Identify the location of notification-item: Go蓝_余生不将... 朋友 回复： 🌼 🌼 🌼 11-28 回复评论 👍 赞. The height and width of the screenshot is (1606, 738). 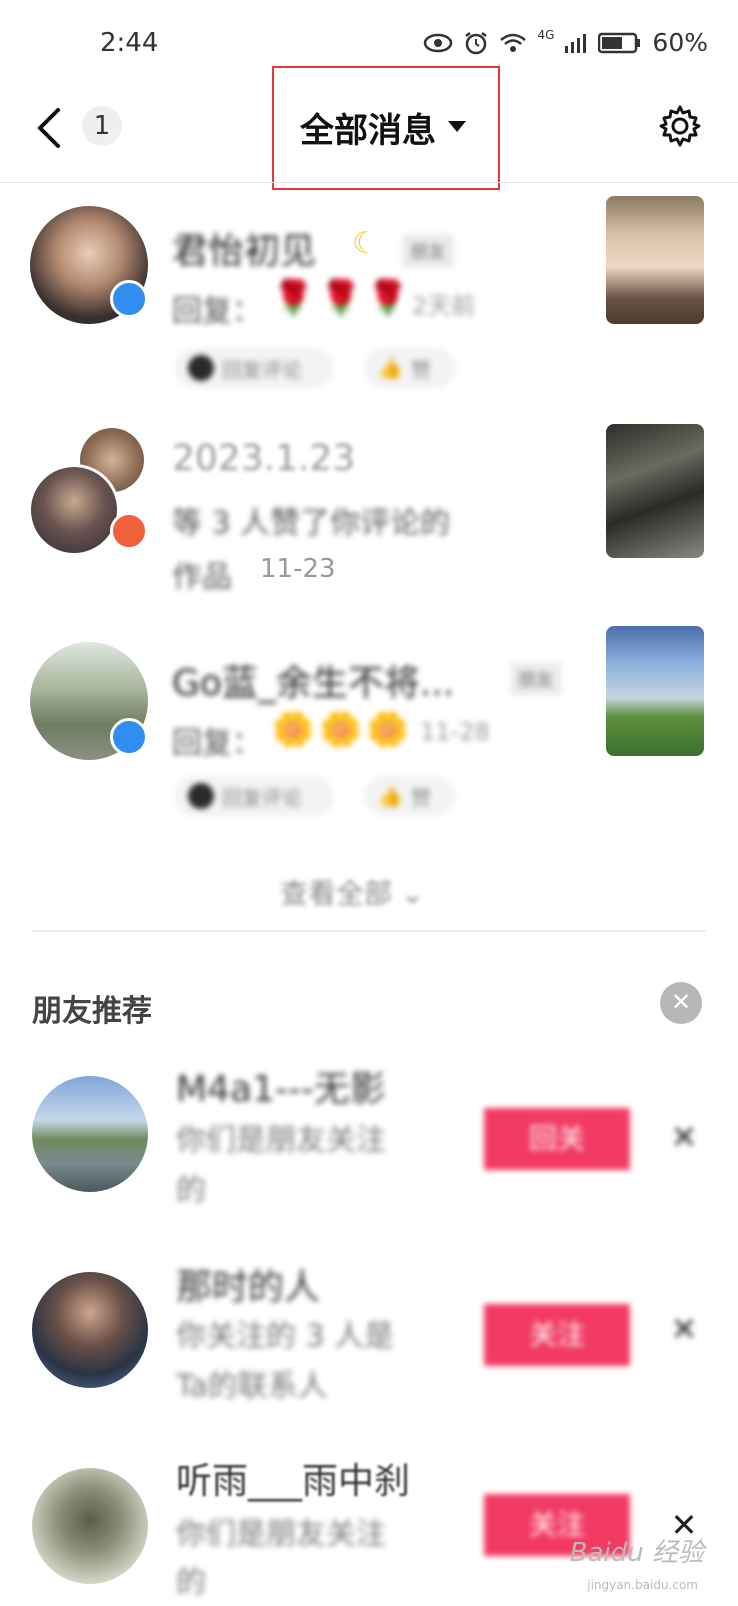
(369, 728).